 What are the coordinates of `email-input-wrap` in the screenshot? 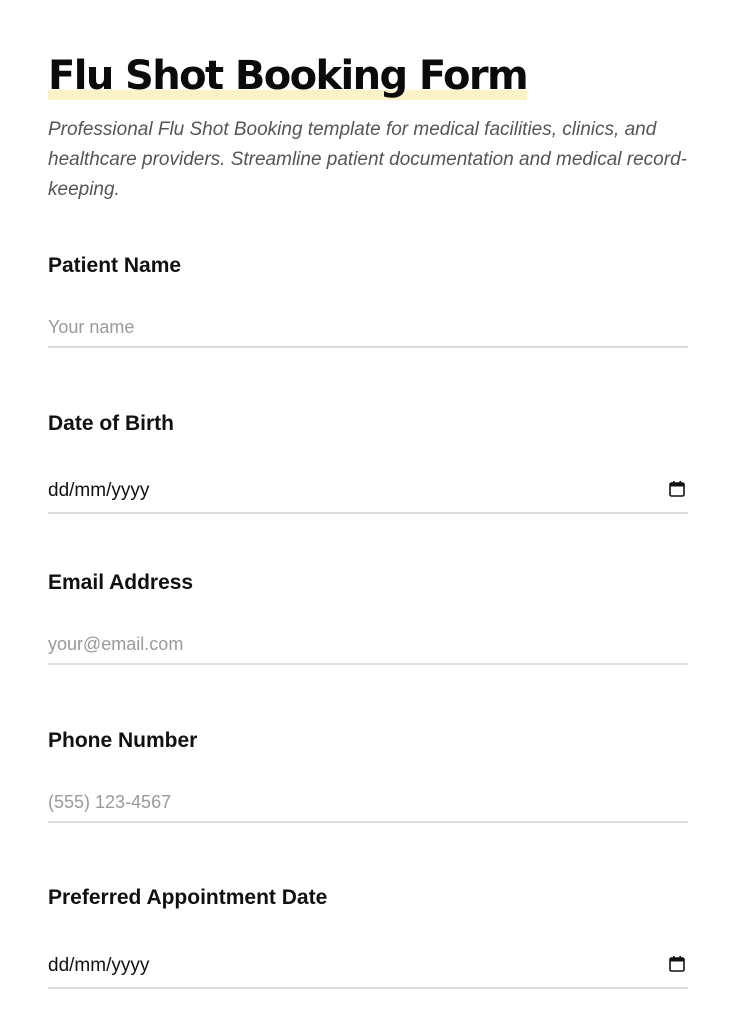 It's located at (368, 645).